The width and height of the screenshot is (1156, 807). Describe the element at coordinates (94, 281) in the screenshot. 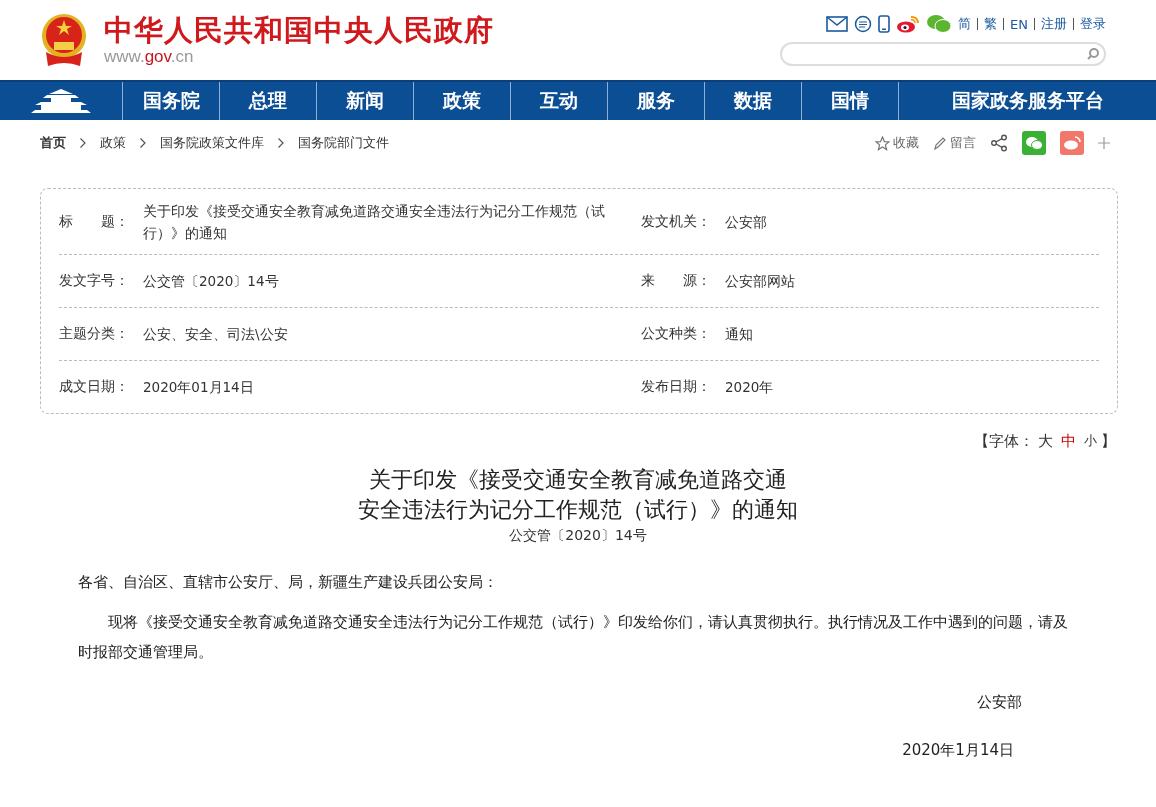

I see `field-label: 发文字号：` at that location.